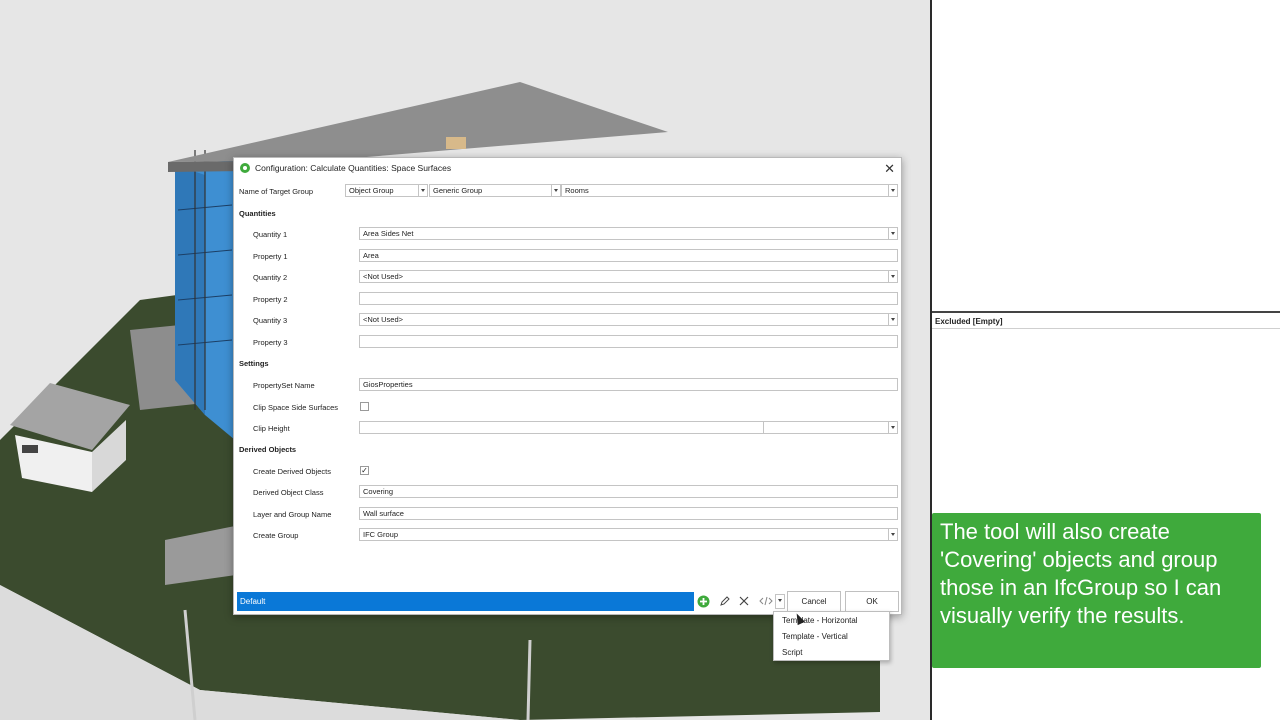 The width and height of the screenshot is (1280, 720). Describe the element at coordinates (628, 513) in the screenshot. I see `layer-group-name-input: Wall surface` at that location.